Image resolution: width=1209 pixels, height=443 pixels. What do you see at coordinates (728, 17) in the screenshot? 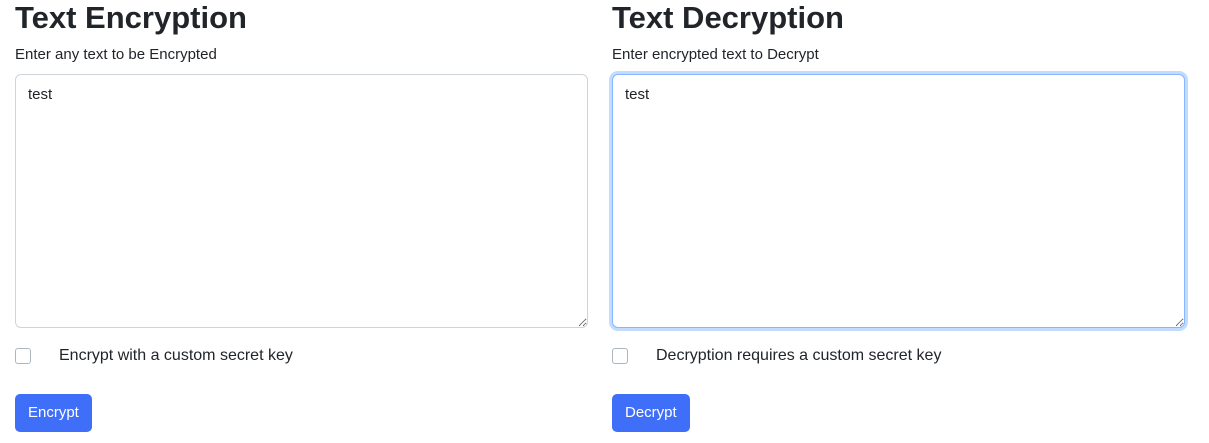
I see `decryption-title: Text Decryption` at bounding box center [728, 17].